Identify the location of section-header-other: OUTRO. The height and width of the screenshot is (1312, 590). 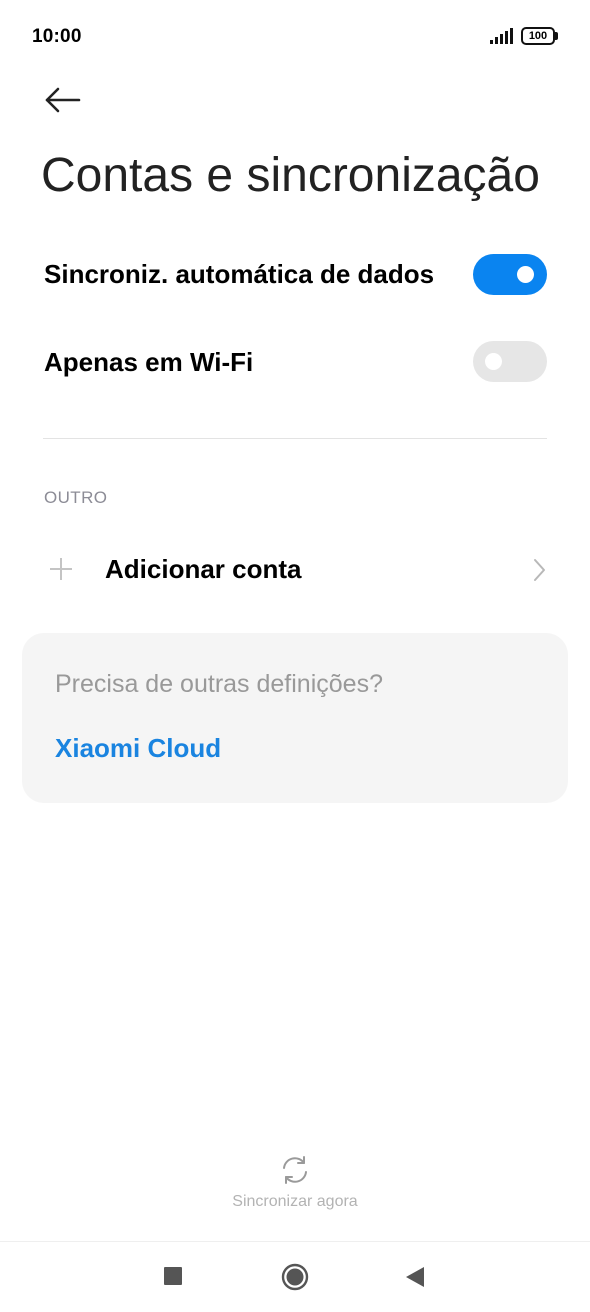
(76, 497).